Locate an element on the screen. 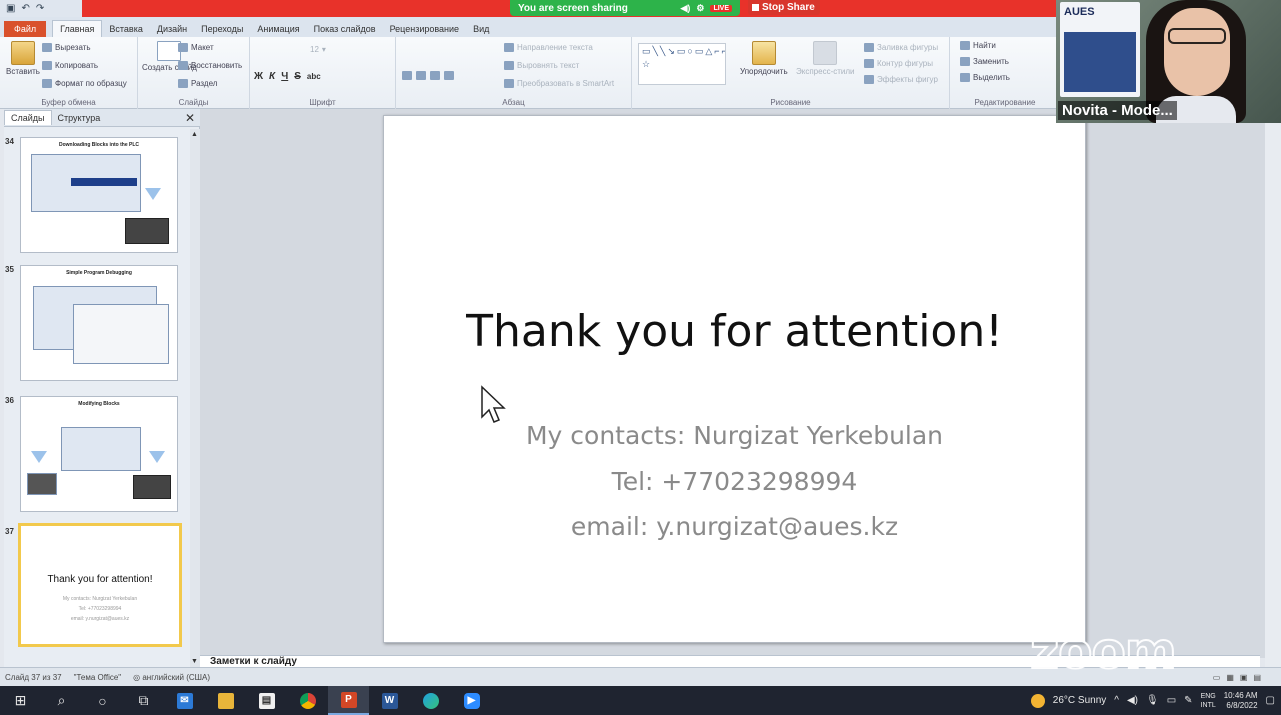 This screenshot has height=715, width=1281. outline-icon is located at coordinates (869, 63).